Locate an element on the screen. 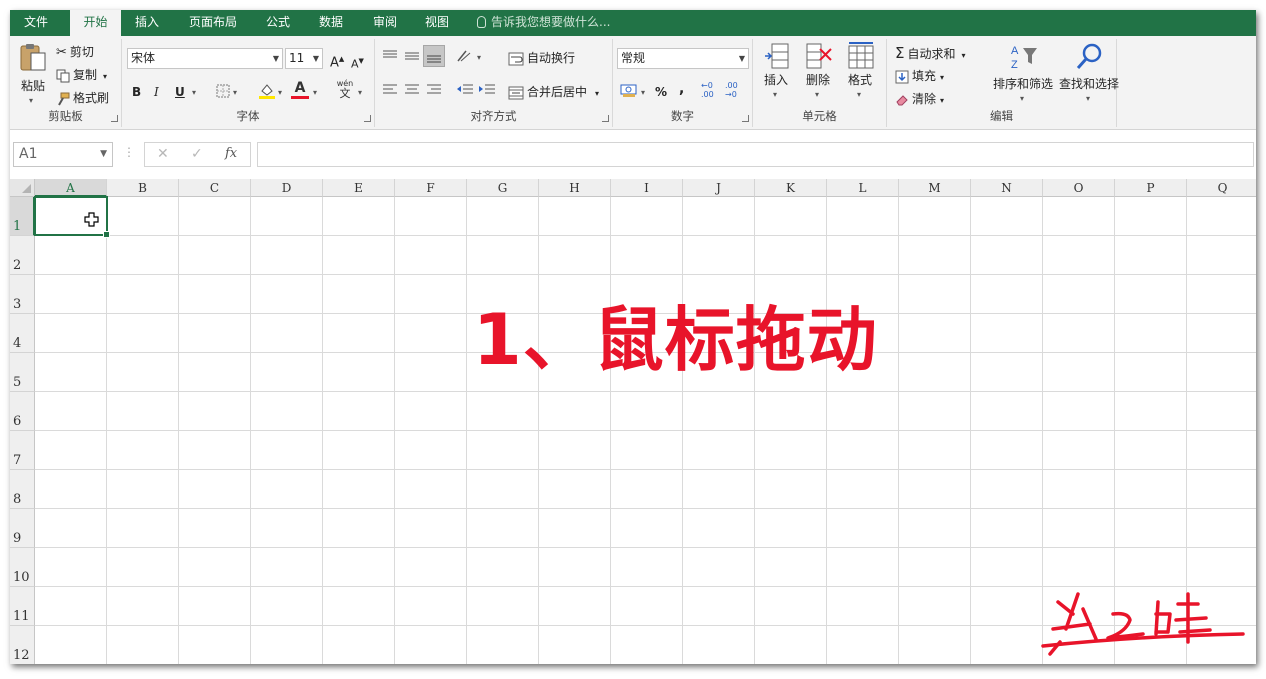 The width and height of the screenshot is (1266, 679). tab-formulas: 公式 is located at coordinates (278, 23).